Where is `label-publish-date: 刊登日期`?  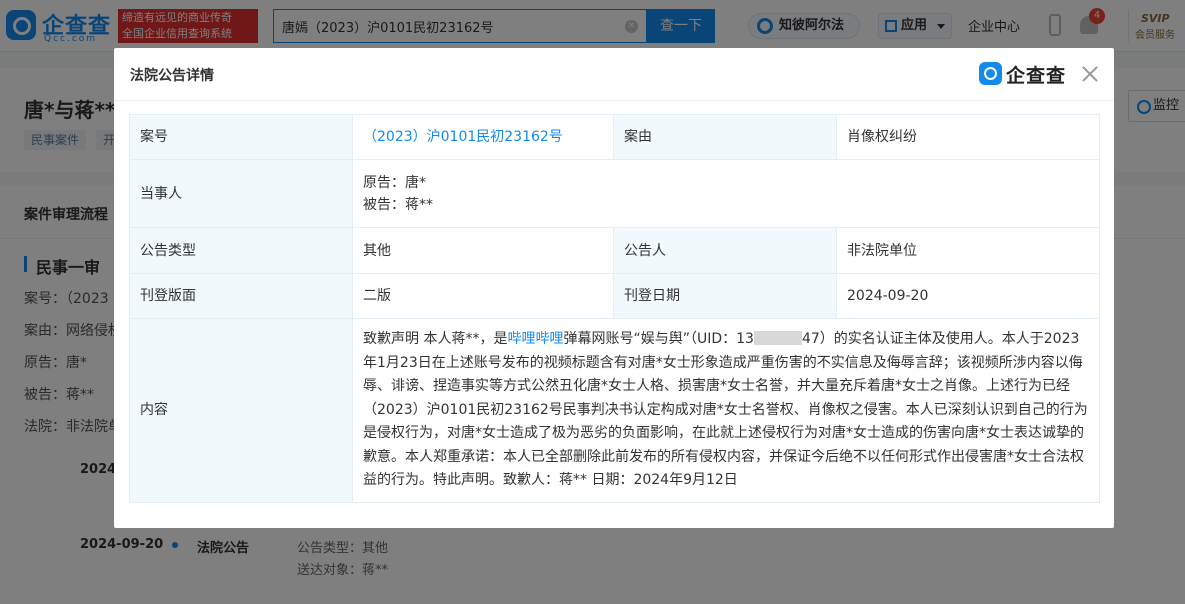 label-publish-date: 刊登日期 is located at coordinates (725, 296).